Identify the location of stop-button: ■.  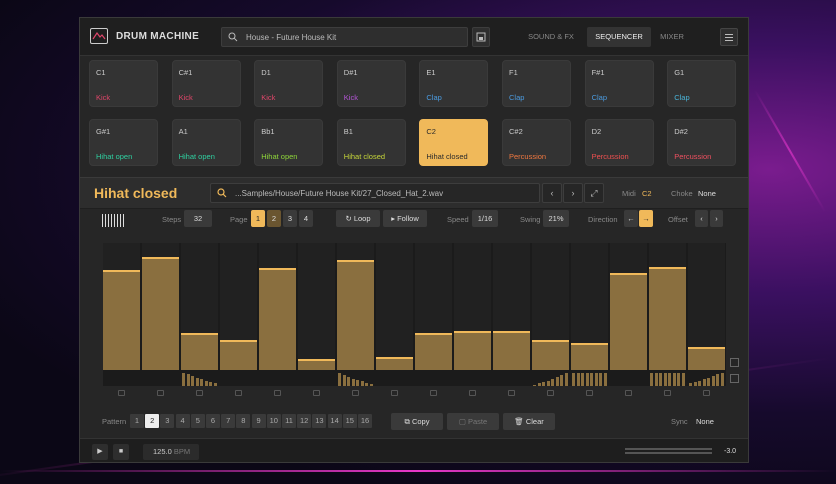
(121, 452).